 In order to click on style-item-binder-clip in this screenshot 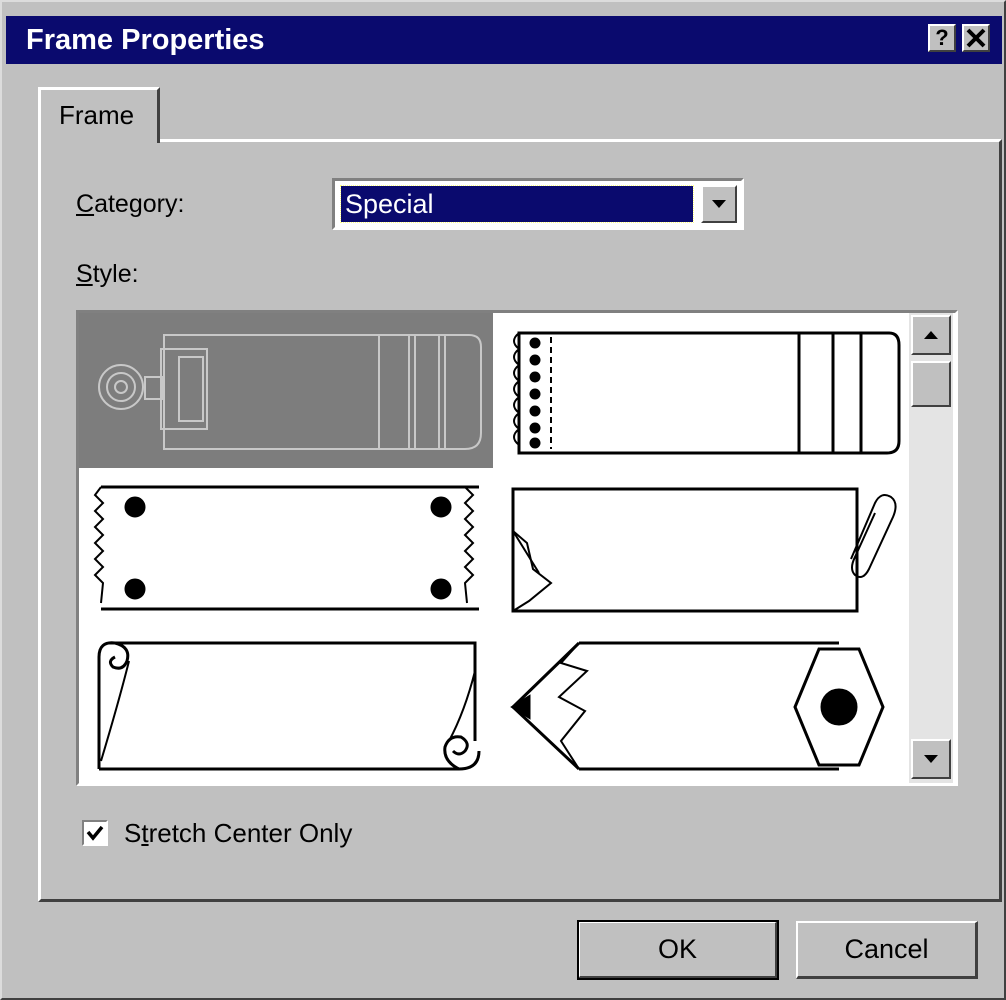, I will do `click(286, 390)`.